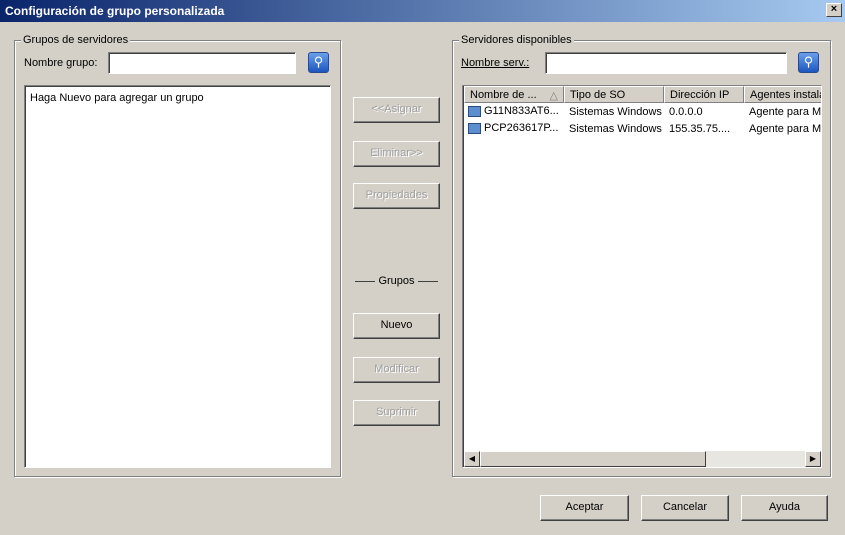 The height and width of the screenshot is (535, 845). Describe the element at coordinates (396, 196) in the screenshot. I see `properties-button: Propiedades` at that location.